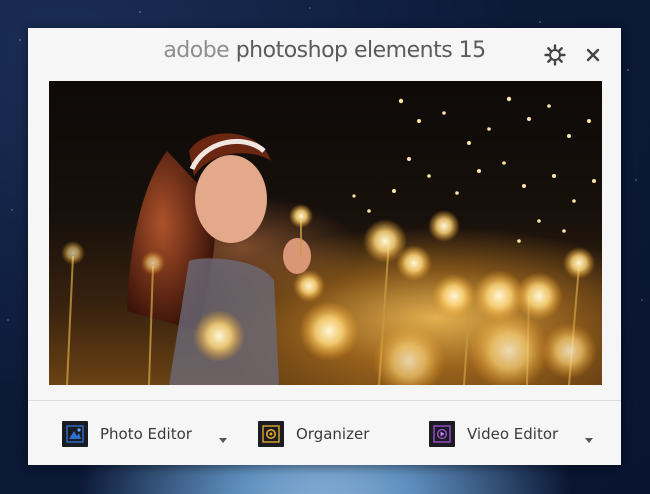  I want to click on video-editor-label: Video Editor, so click(513, 434).